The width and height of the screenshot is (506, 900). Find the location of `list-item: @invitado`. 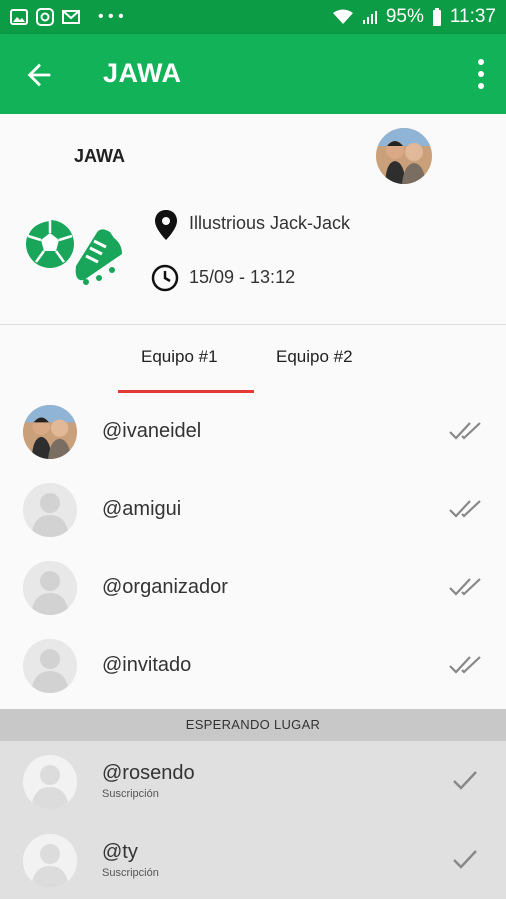

list-item: @invitado is located at coordinates (253, 666).